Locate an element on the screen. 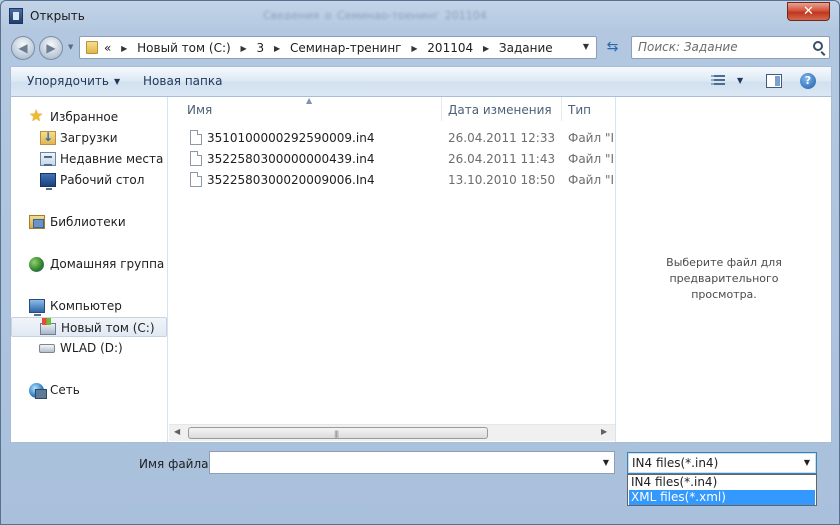 This screenshot has width=840, height=525. refresh-button: ⇆ is located at coordinates (612, 48).